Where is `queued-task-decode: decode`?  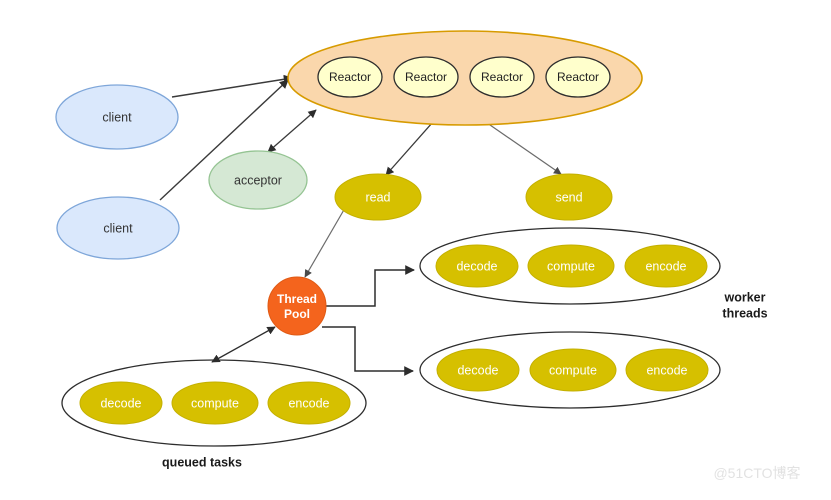 queued-task-decode: decode is located at coordinates (121, 403).